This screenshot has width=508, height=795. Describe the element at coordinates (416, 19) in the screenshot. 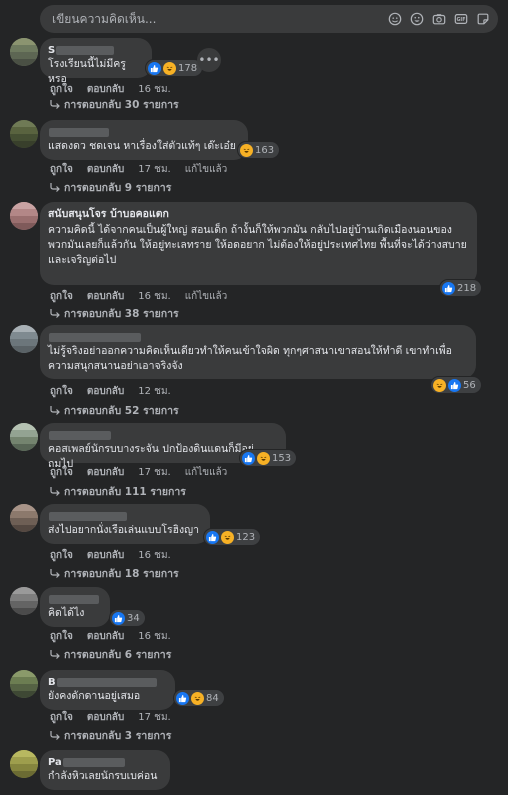

I see `emoji-icon` at that location.